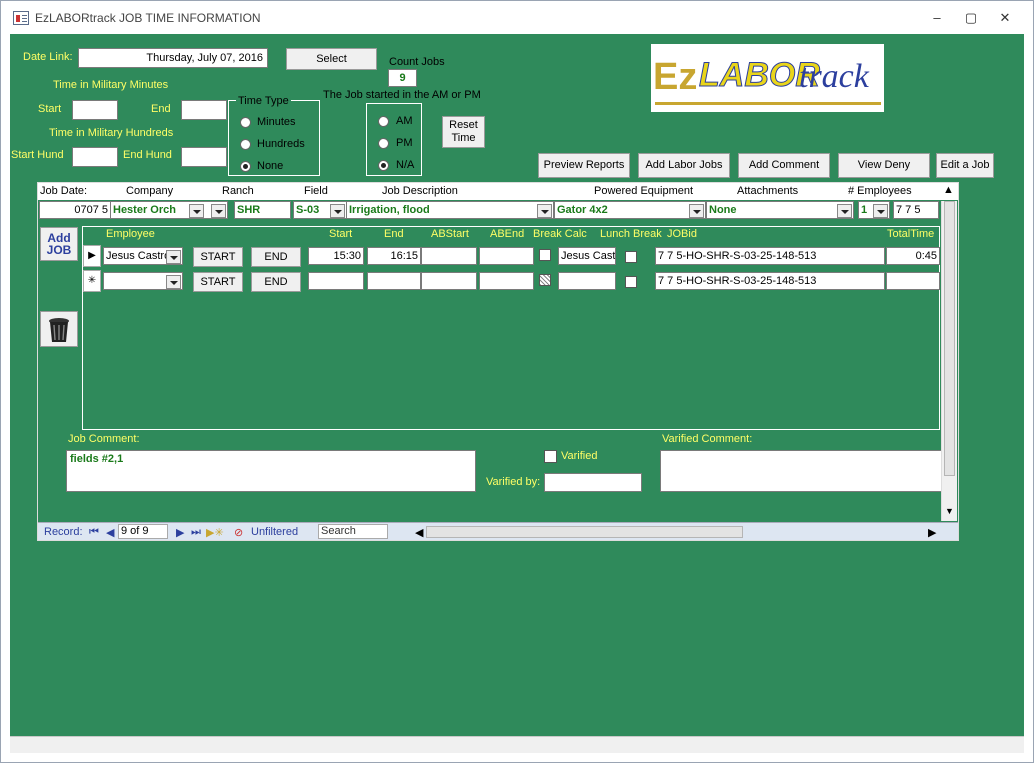 Image resolution: width=1034 pixels, height=763 pixels. I want to click on add-labor-jobs-button: Add Labor Jobs, so click(684, 165).